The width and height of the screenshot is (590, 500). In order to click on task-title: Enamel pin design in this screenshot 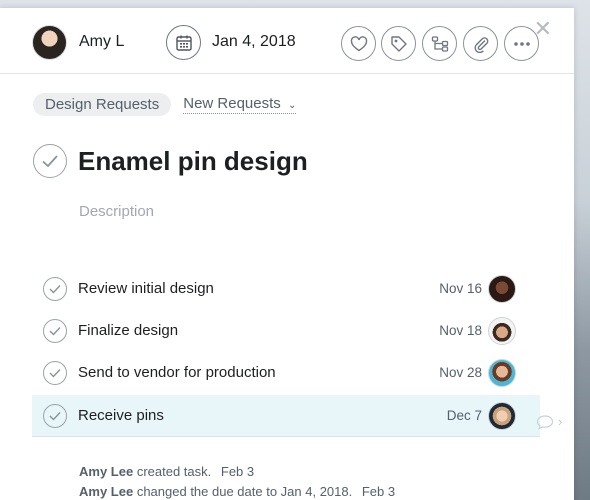, I will do `click(193, 161)`.